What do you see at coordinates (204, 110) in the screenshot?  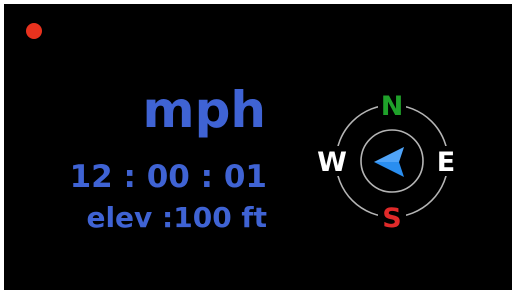 I see `speed-unit-label: mph` at bounding box center [204, 110].